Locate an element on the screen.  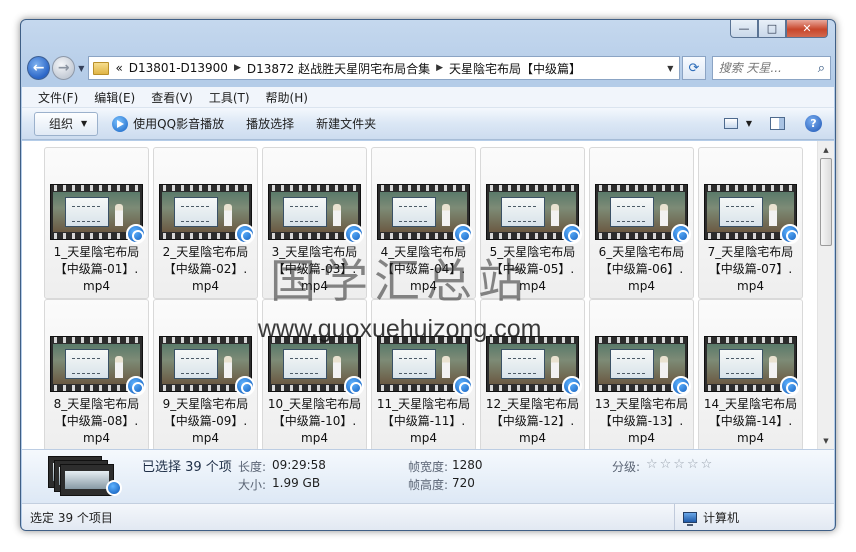
selection-thumbnail is located at coordinates (85, 476).